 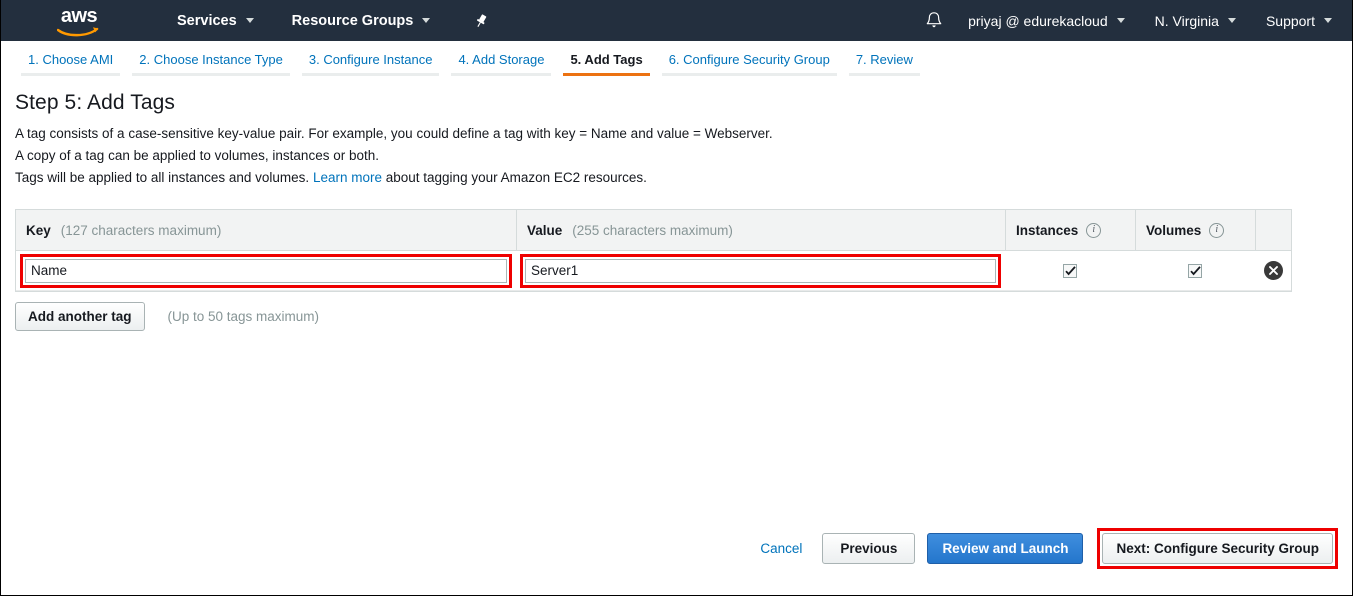 I want to click on volumes-checkbox, so click(x=1195, y=270).